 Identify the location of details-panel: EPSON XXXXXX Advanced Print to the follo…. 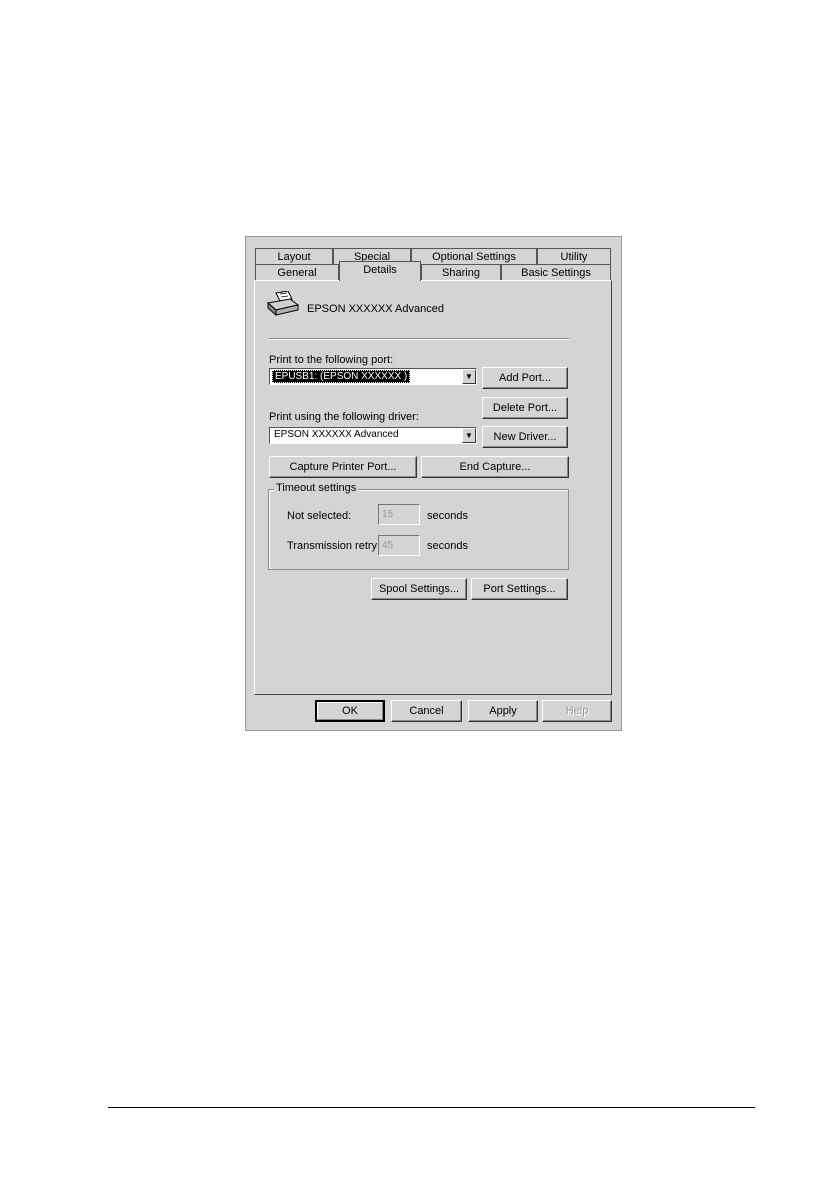
(433, 487).